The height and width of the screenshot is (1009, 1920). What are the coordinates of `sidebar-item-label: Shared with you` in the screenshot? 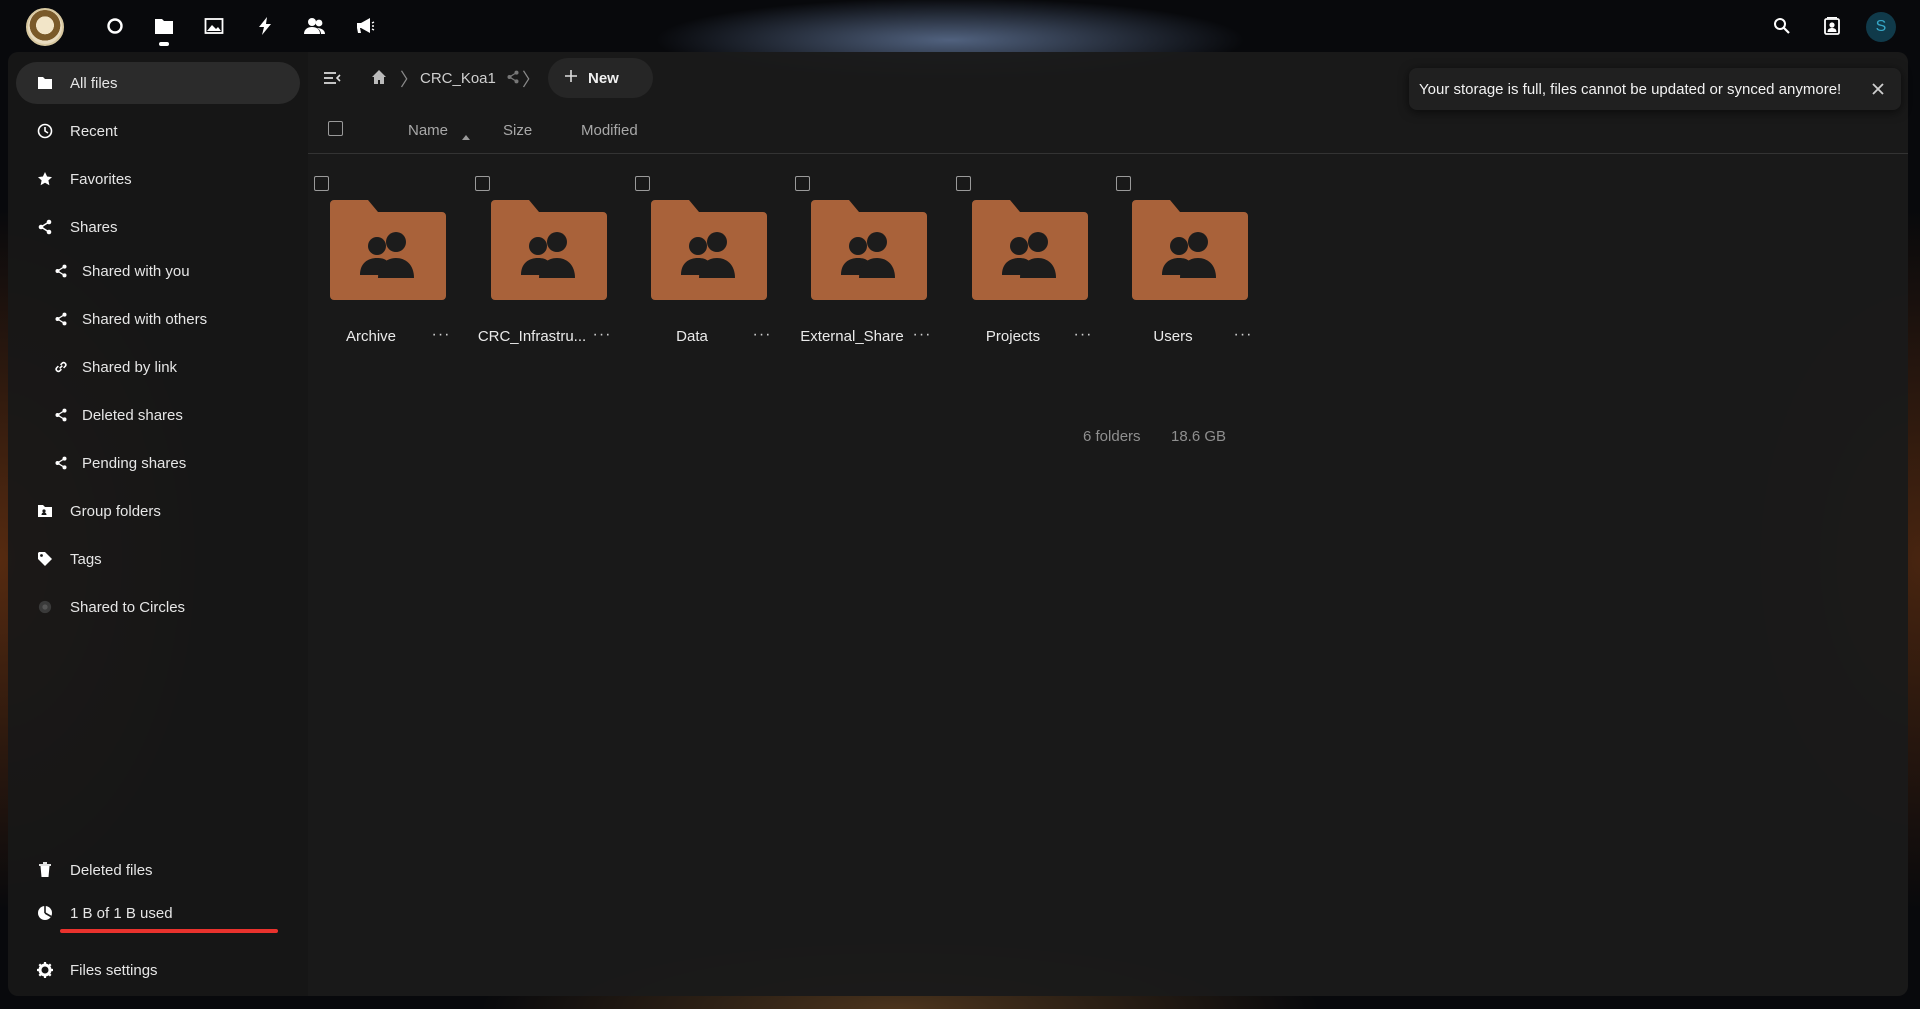 It's located at (136, 271).